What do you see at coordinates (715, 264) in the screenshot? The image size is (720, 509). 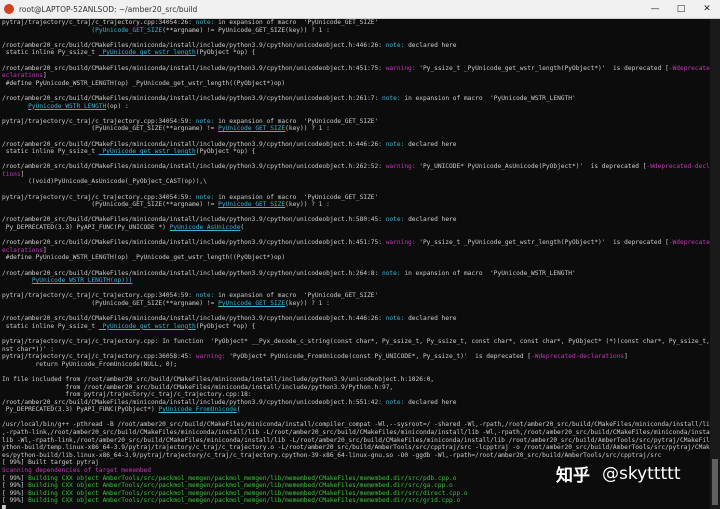 I see `vertical-scrollbar` at bounding box center [715, 264].